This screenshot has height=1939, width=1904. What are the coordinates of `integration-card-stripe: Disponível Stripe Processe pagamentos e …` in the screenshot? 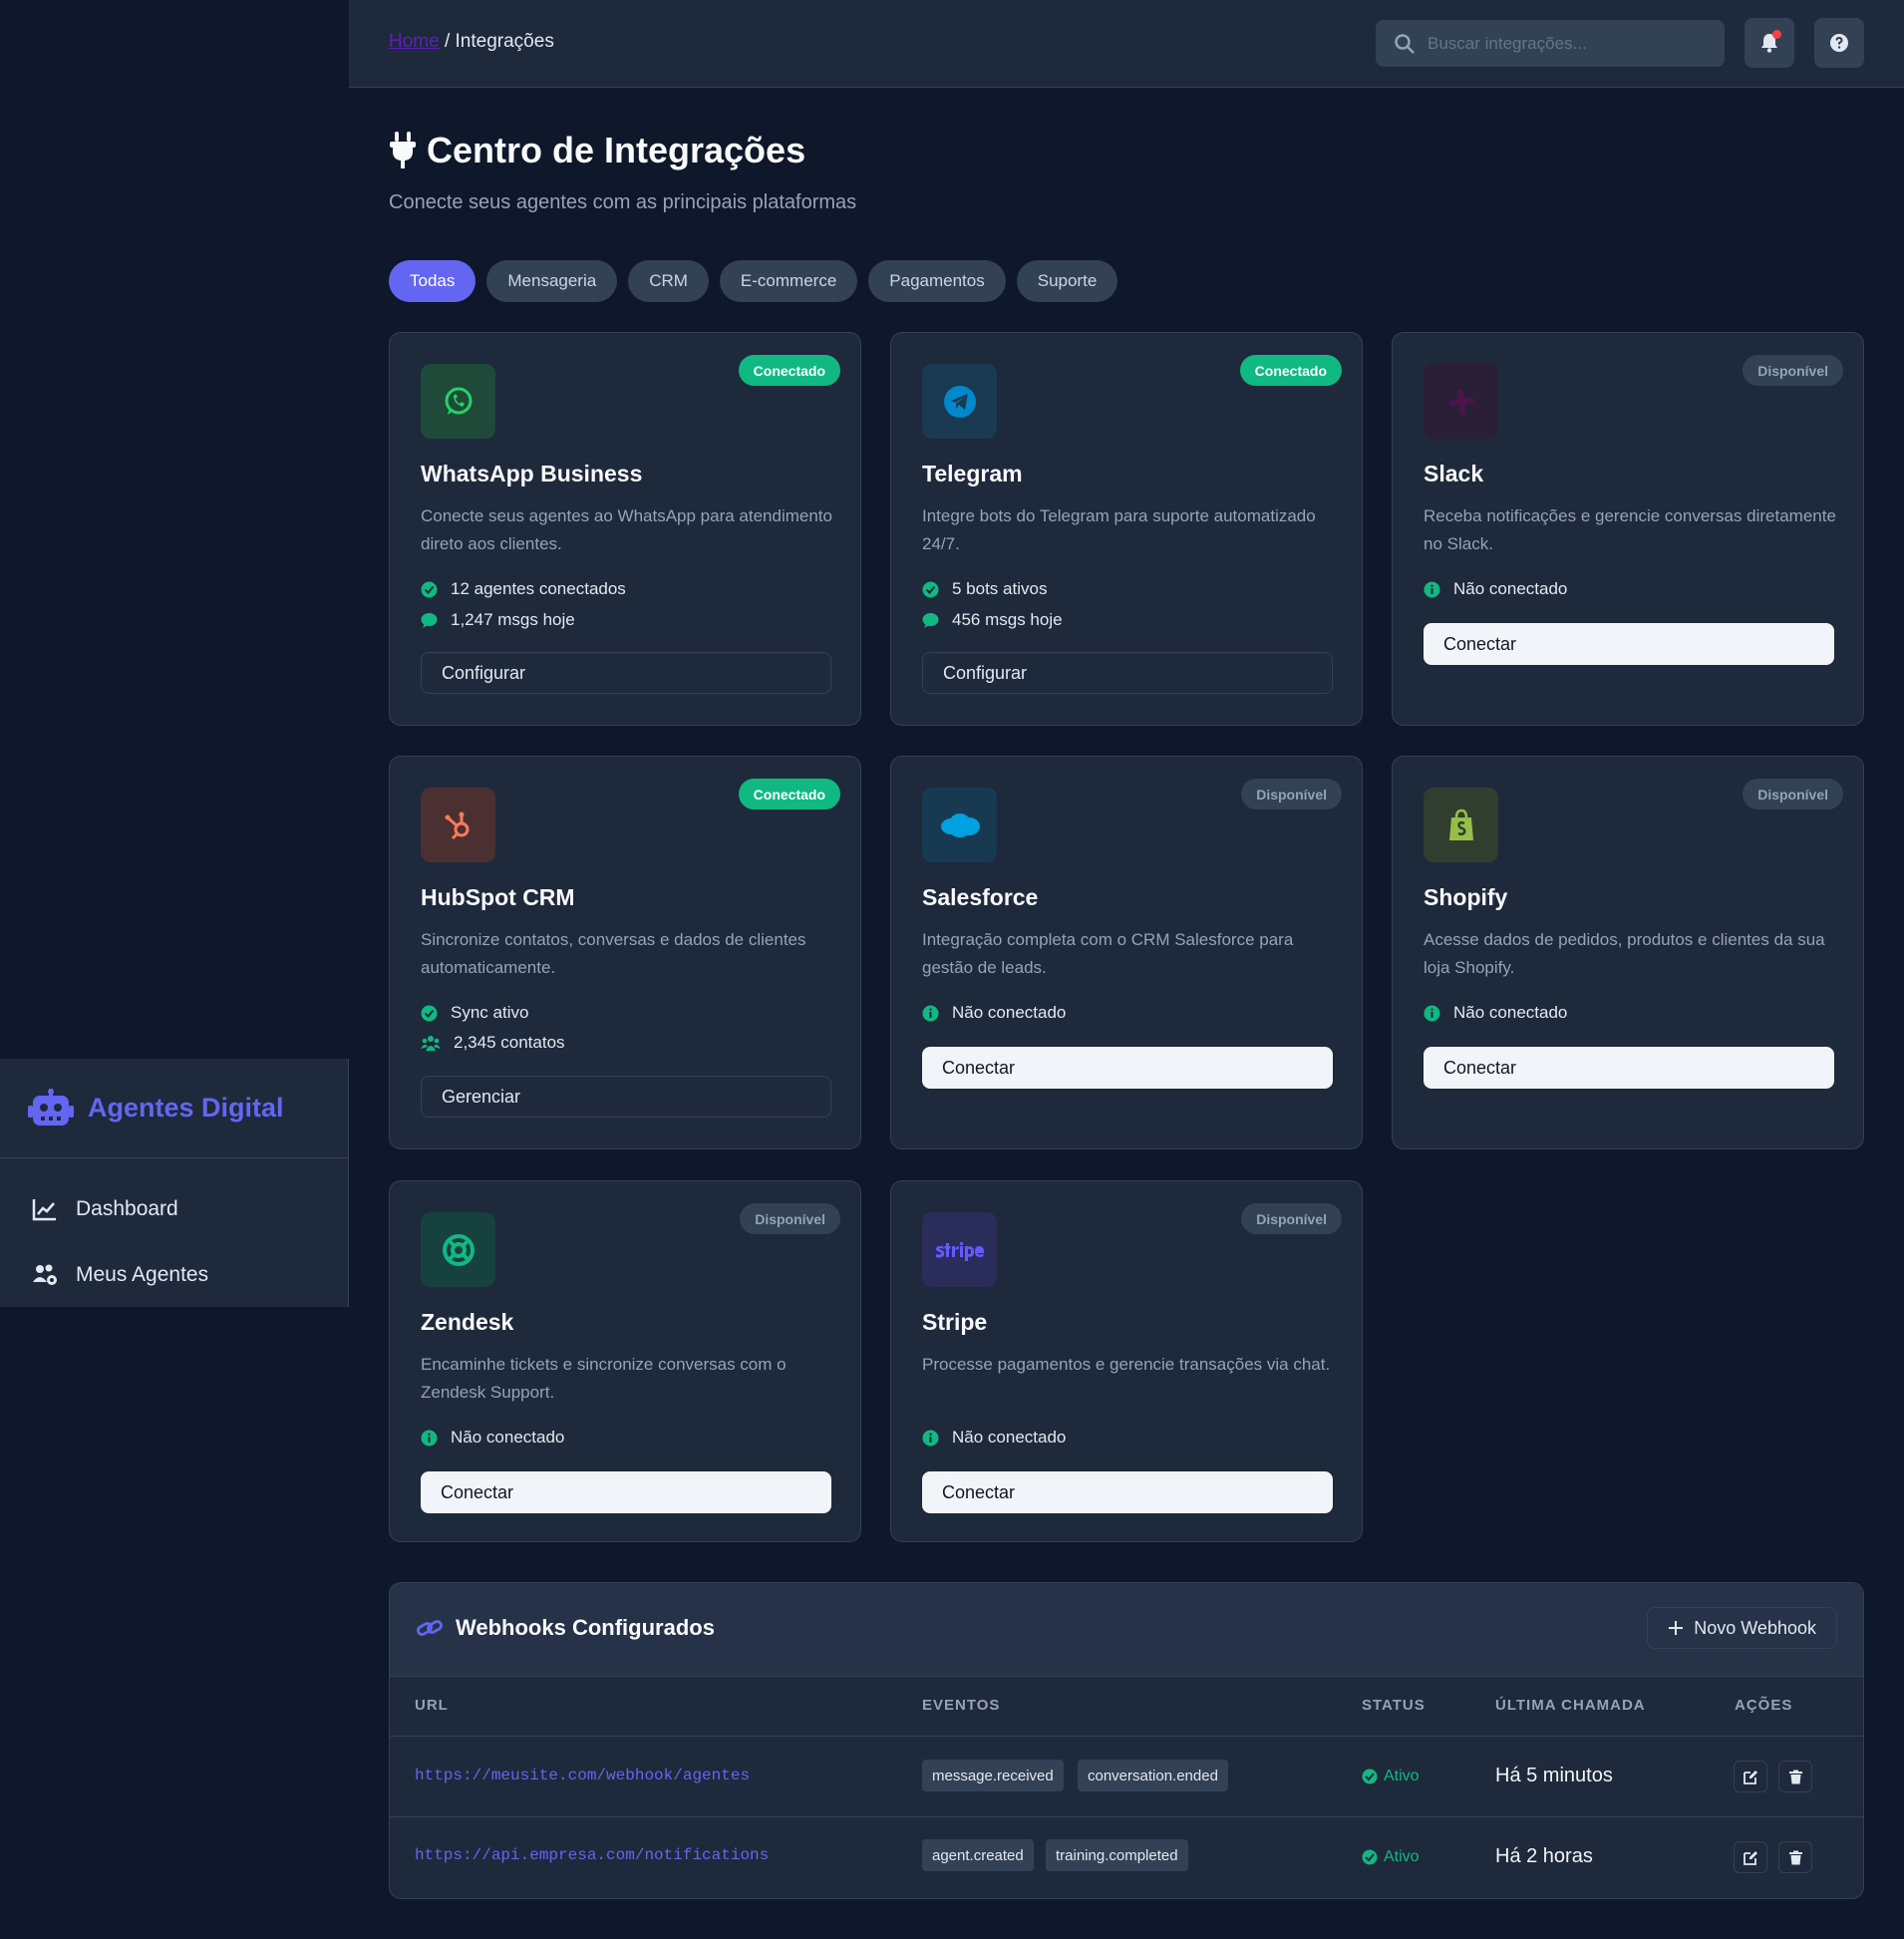 It's located at (1126, 1361).